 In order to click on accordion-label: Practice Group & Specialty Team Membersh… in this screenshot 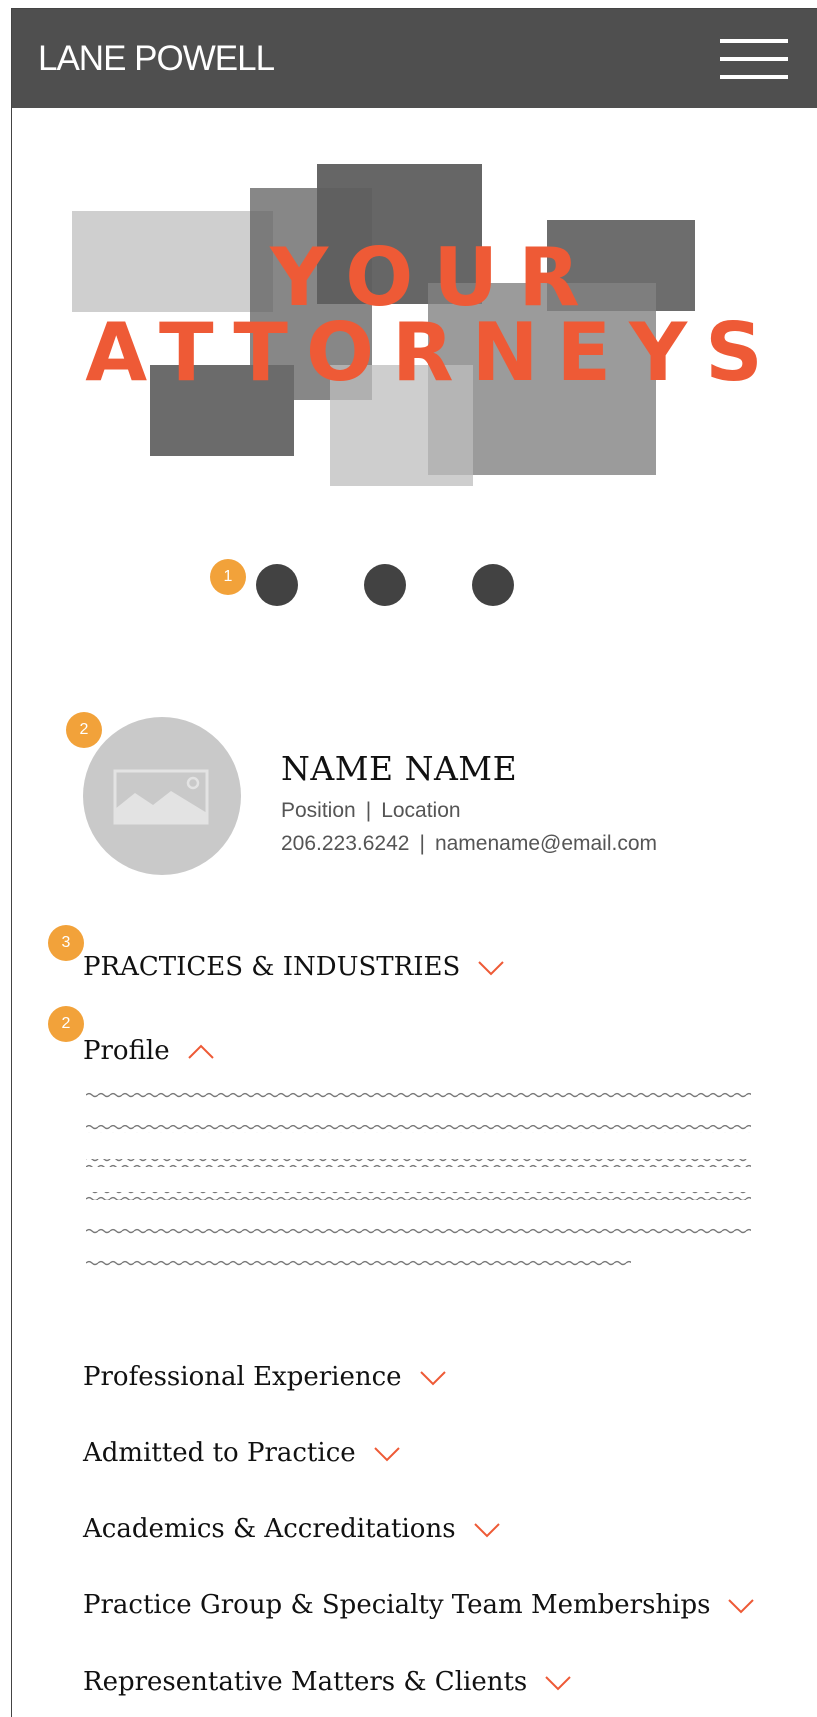, I will do `click(397, 1605)`.